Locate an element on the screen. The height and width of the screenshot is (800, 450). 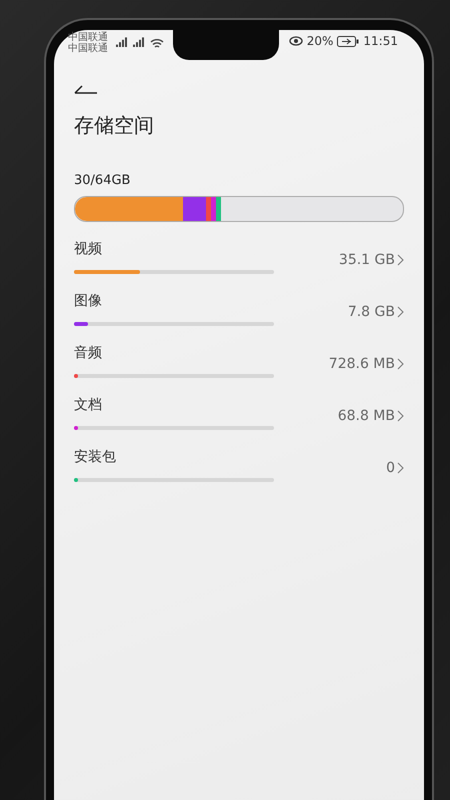
category-size: 35.1 GB is located at coordinates (371, 260).